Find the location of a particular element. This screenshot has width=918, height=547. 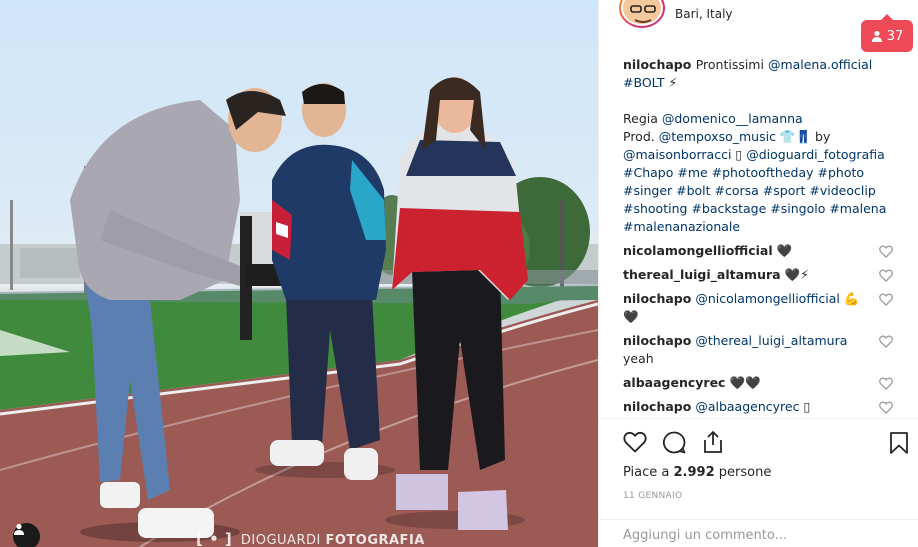

caption-line: #Chapo #me #photooftheday #photo is located at coordinates (759, 173).